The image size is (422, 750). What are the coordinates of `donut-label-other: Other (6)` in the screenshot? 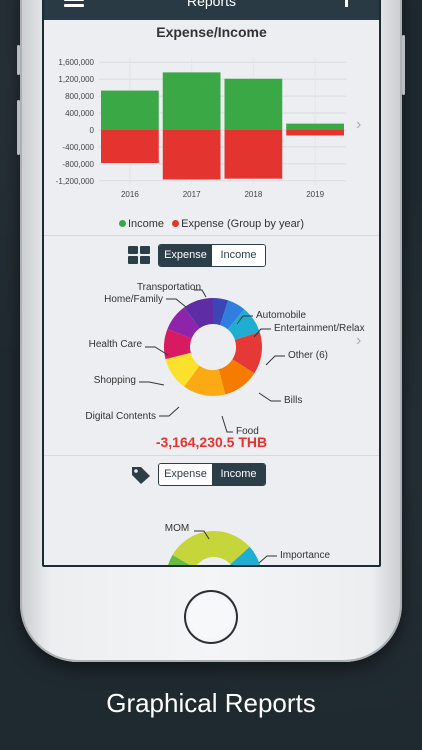 It's located at (308, 355).